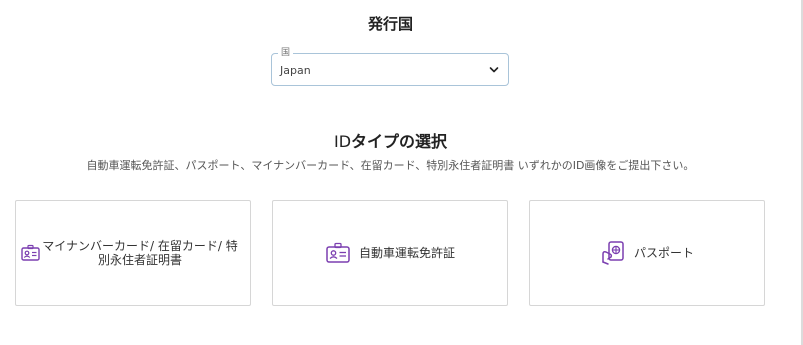  What do you see at coordinates (338, 253) in the screenshot?
I see `driver-license-icon` at bounding box center [338, 253].